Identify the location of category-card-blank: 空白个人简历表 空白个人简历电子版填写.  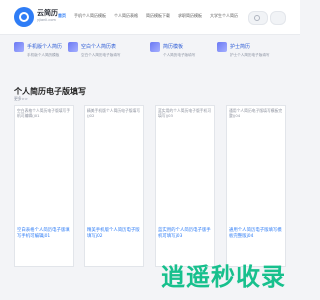
(98, 54).